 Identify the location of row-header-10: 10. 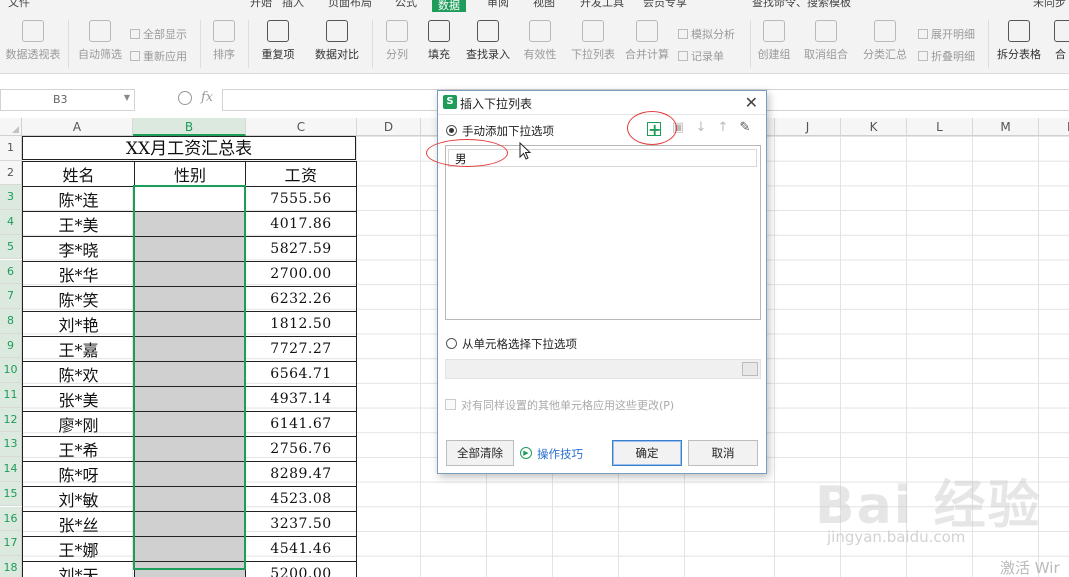
(11, 370).